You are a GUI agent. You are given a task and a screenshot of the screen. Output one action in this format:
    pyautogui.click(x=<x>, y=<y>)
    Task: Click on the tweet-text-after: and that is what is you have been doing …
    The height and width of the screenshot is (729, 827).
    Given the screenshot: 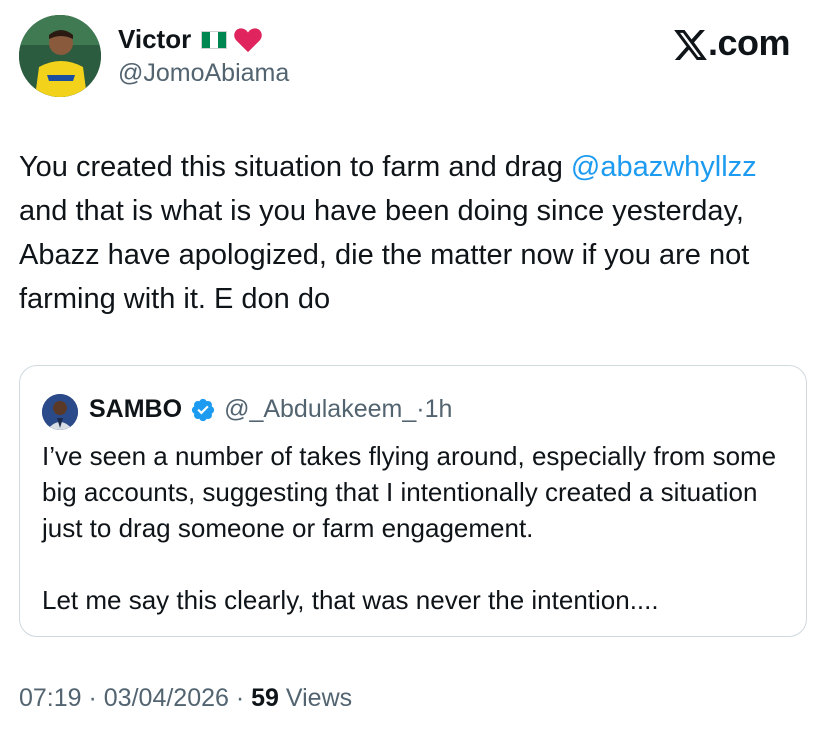 What is the action you would take?
    pyautogui.click(x=384, y=255)
    